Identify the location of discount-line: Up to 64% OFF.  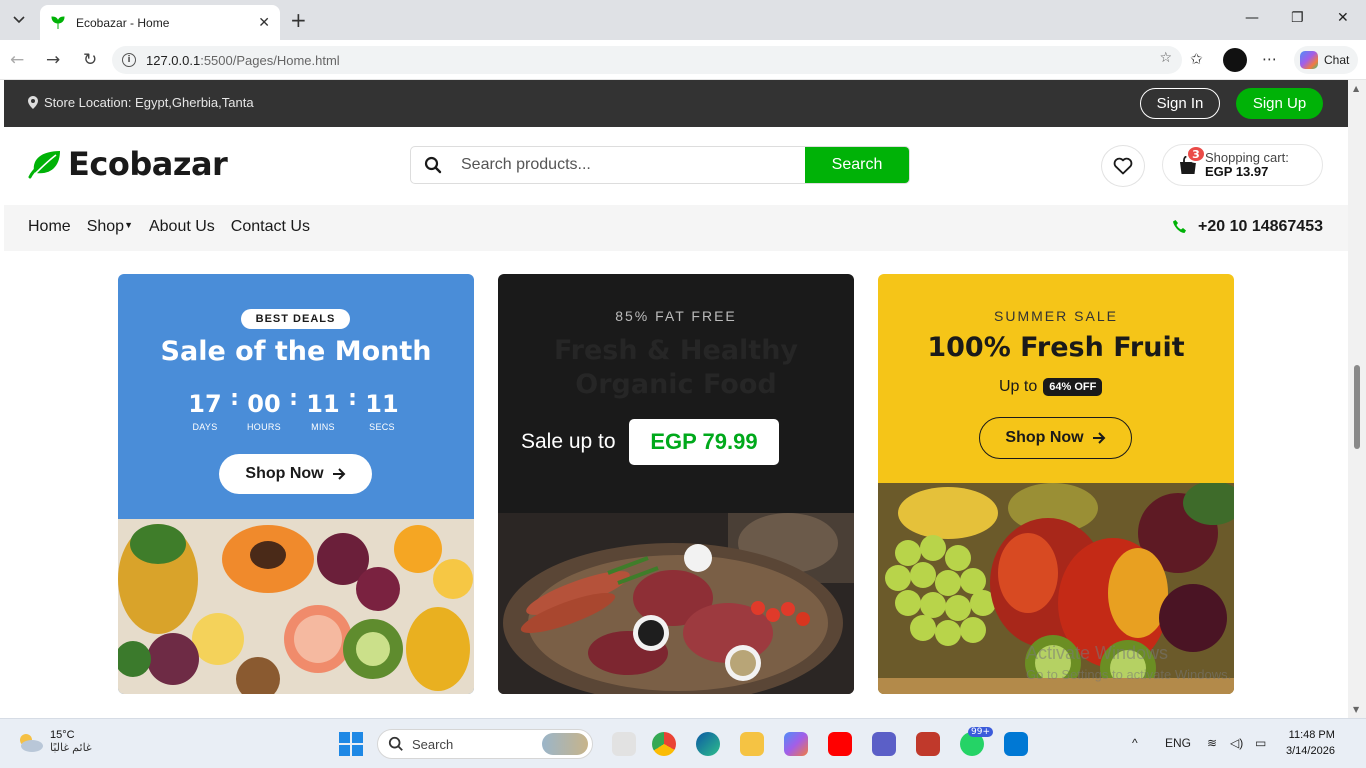
(1051, 387).